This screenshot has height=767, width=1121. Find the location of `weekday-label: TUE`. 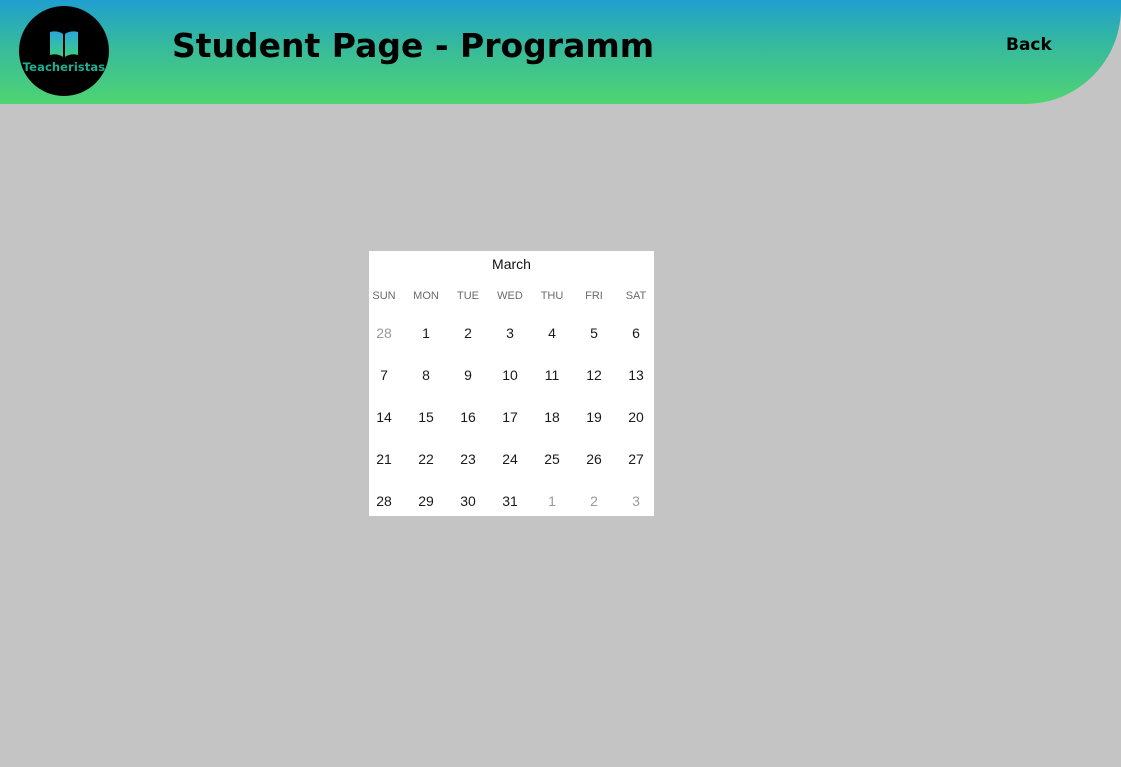

weekday-label: TUE is located at coordinates (468, 296).